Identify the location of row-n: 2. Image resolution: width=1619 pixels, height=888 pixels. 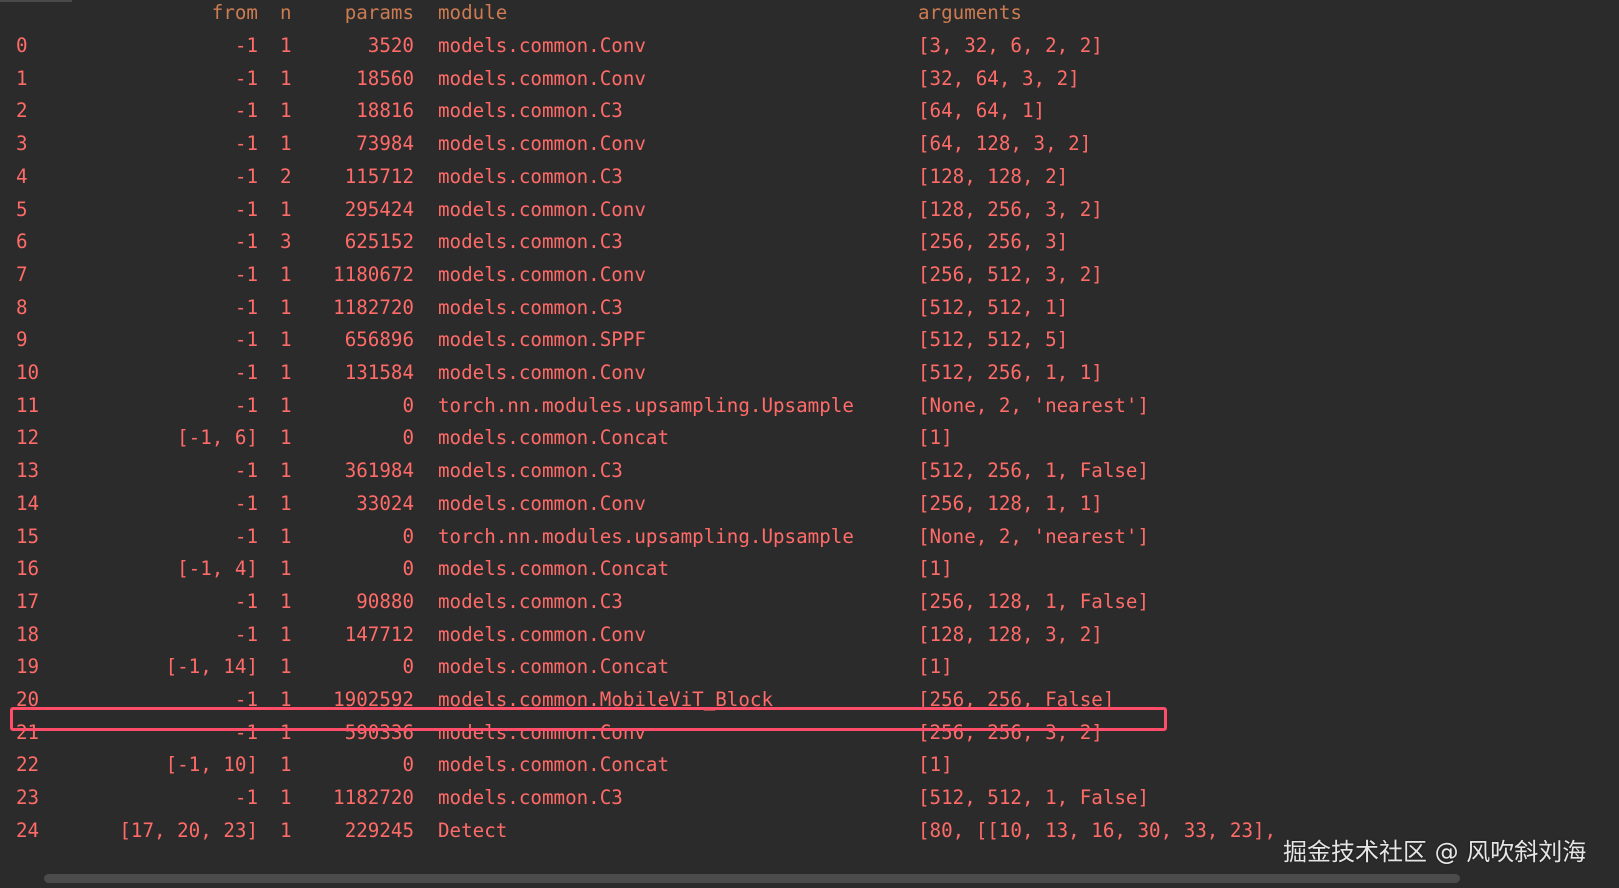
(286, 176).